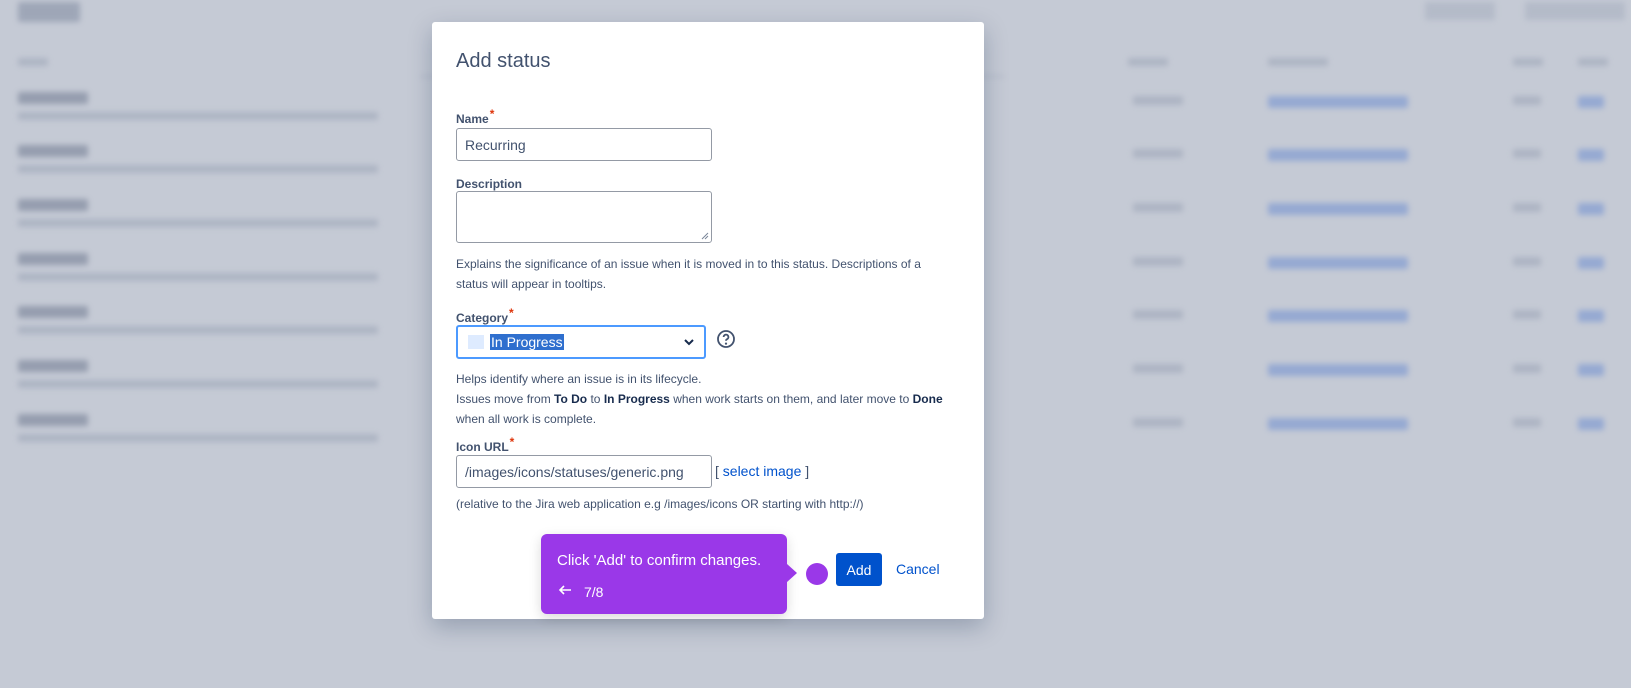  Describe the element at coordinates (565, 590) in the screenshot. I see `arrow-left-icon` at that location.